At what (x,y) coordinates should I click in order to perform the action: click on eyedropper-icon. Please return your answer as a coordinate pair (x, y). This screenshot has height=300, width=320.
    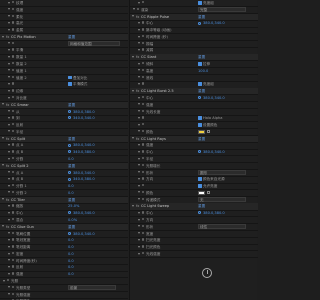
    Looking at the image, I should click on (209, 132).